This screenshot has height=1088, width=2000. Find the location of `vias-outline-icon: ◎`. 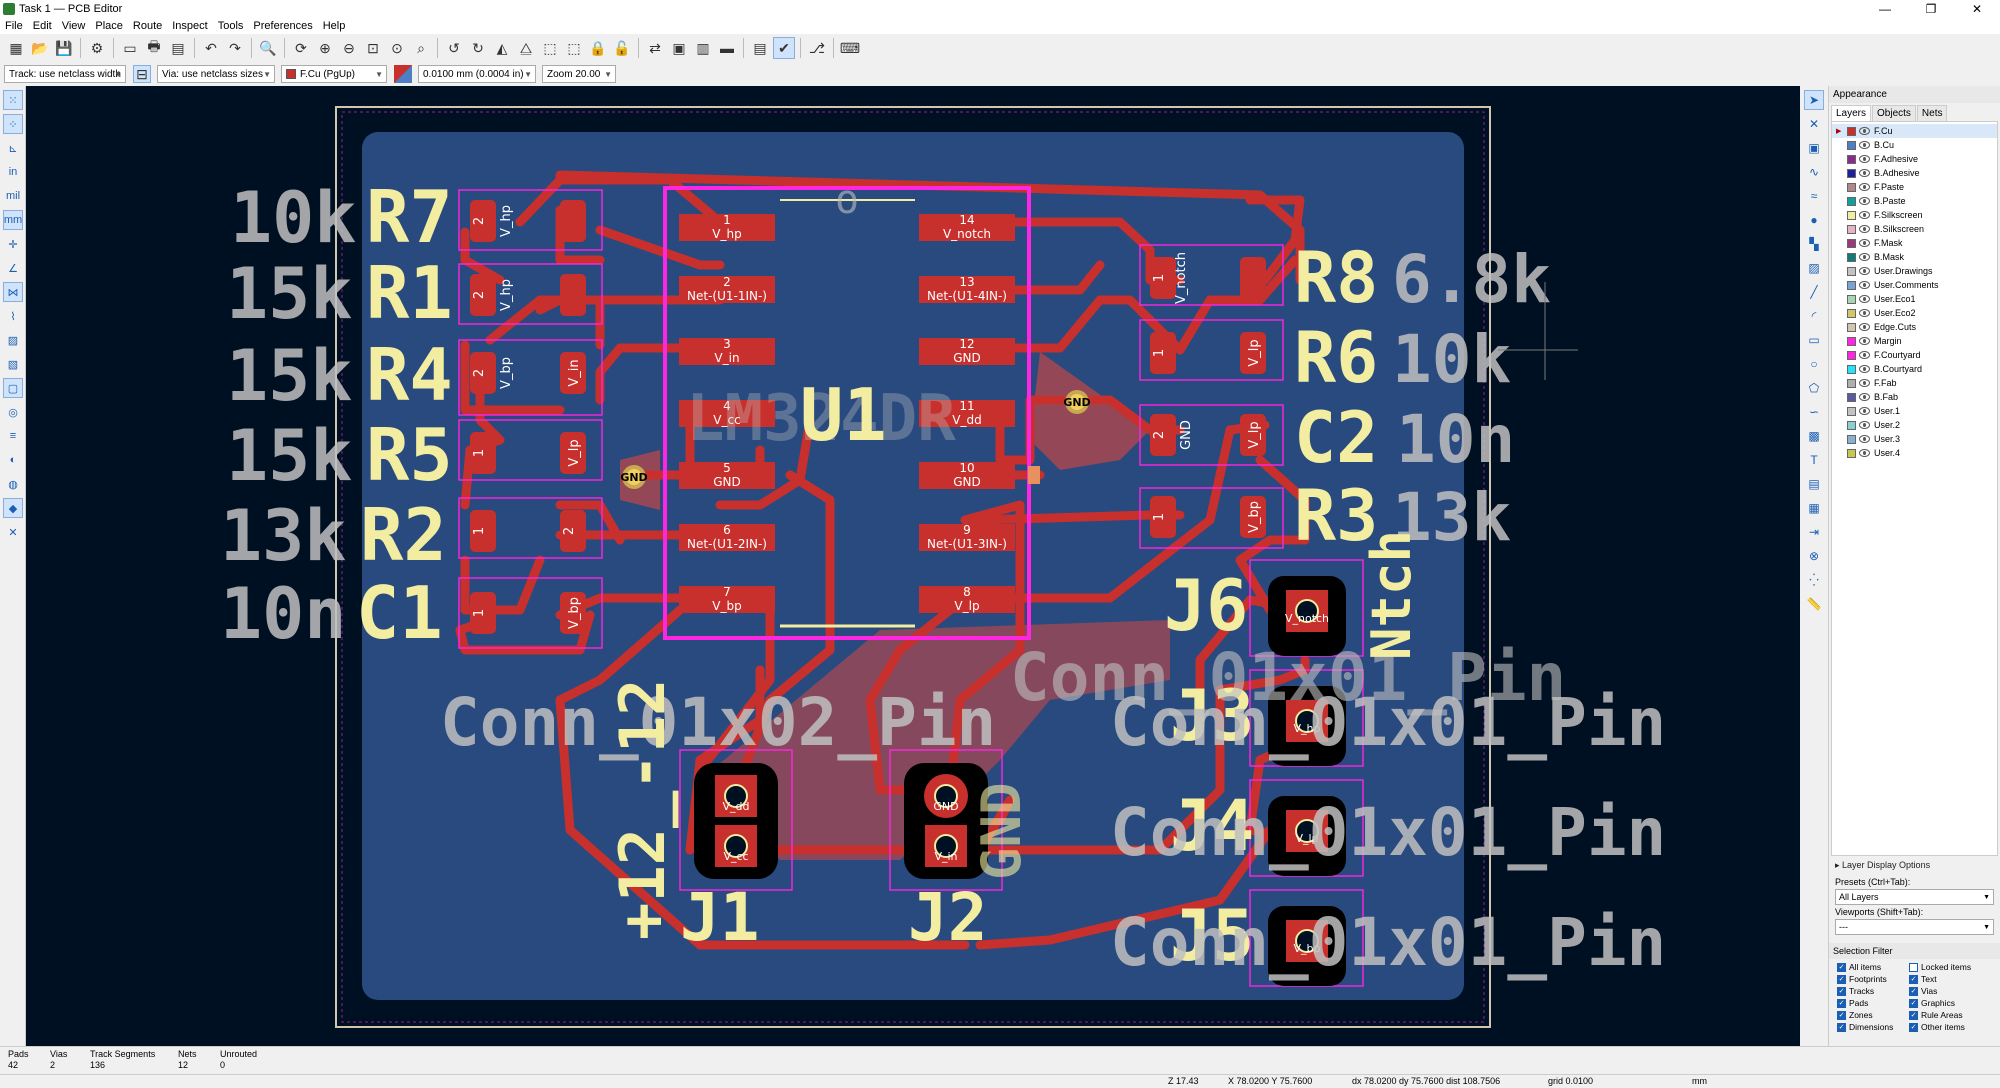

vias-outline-icon: ◎ is located at coordinates (13, 412).